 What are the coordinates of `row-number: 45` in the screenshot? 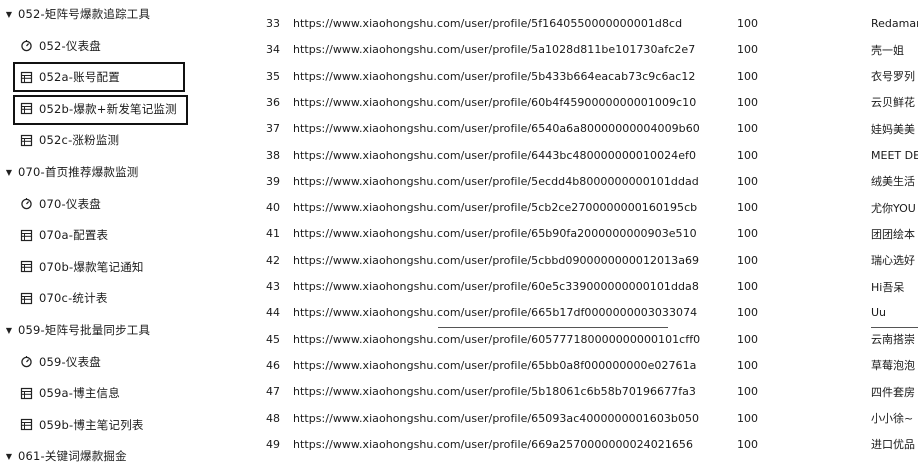 It's located at (273, 339).